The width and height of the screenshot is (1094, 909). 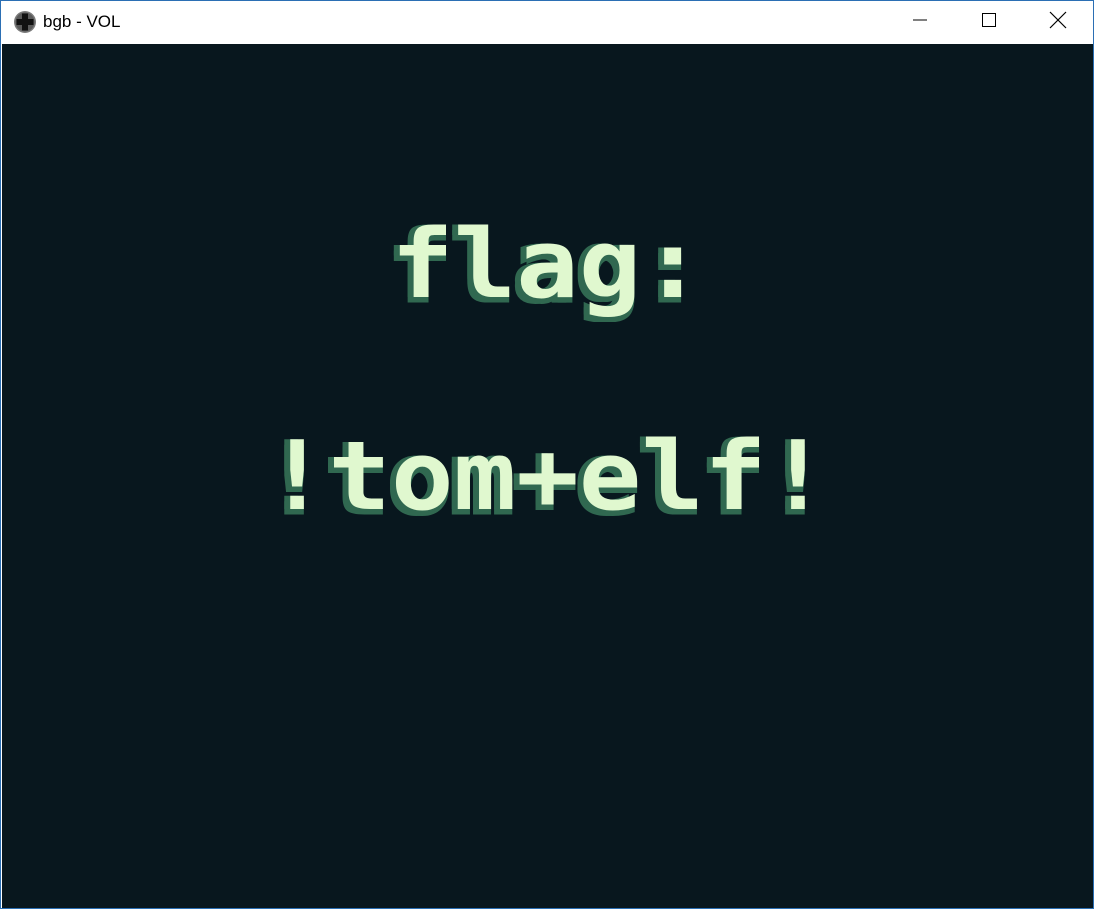 I want to click on close-button, so click(x=1058, y=22).